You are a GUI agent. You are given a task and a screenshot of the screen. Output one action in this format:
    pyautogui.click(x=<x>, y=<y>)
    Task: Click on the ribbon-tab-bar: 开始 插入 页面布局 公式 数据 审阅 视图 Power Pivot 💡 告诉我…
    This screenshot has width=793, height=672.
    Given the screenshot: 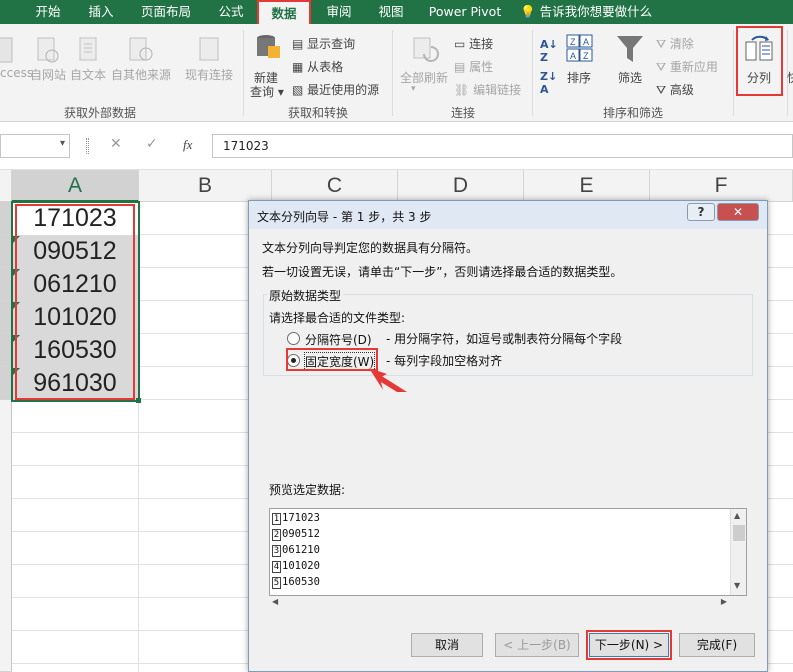 What is the action you would take?
    pyautogui.click(x=396, y=13)
    